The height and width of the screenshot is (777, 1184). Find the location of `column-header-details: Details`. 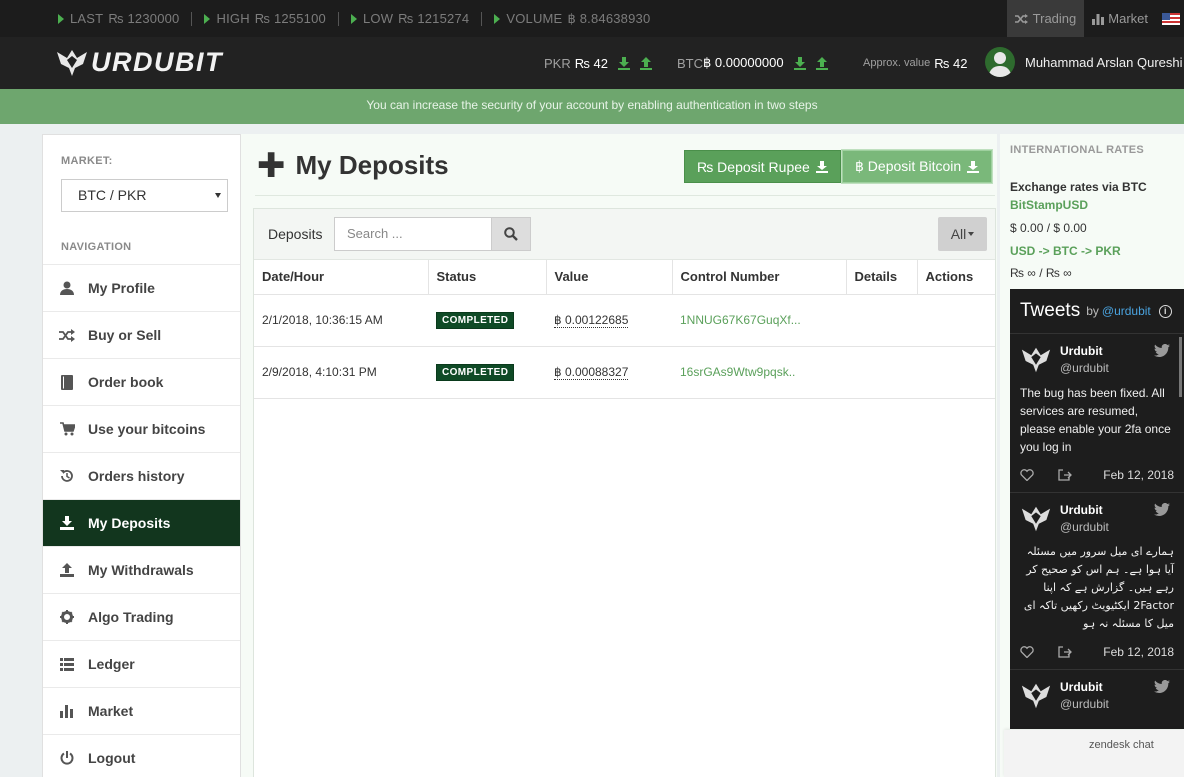

column-header-details: Details is located at coordinates (882, 277).